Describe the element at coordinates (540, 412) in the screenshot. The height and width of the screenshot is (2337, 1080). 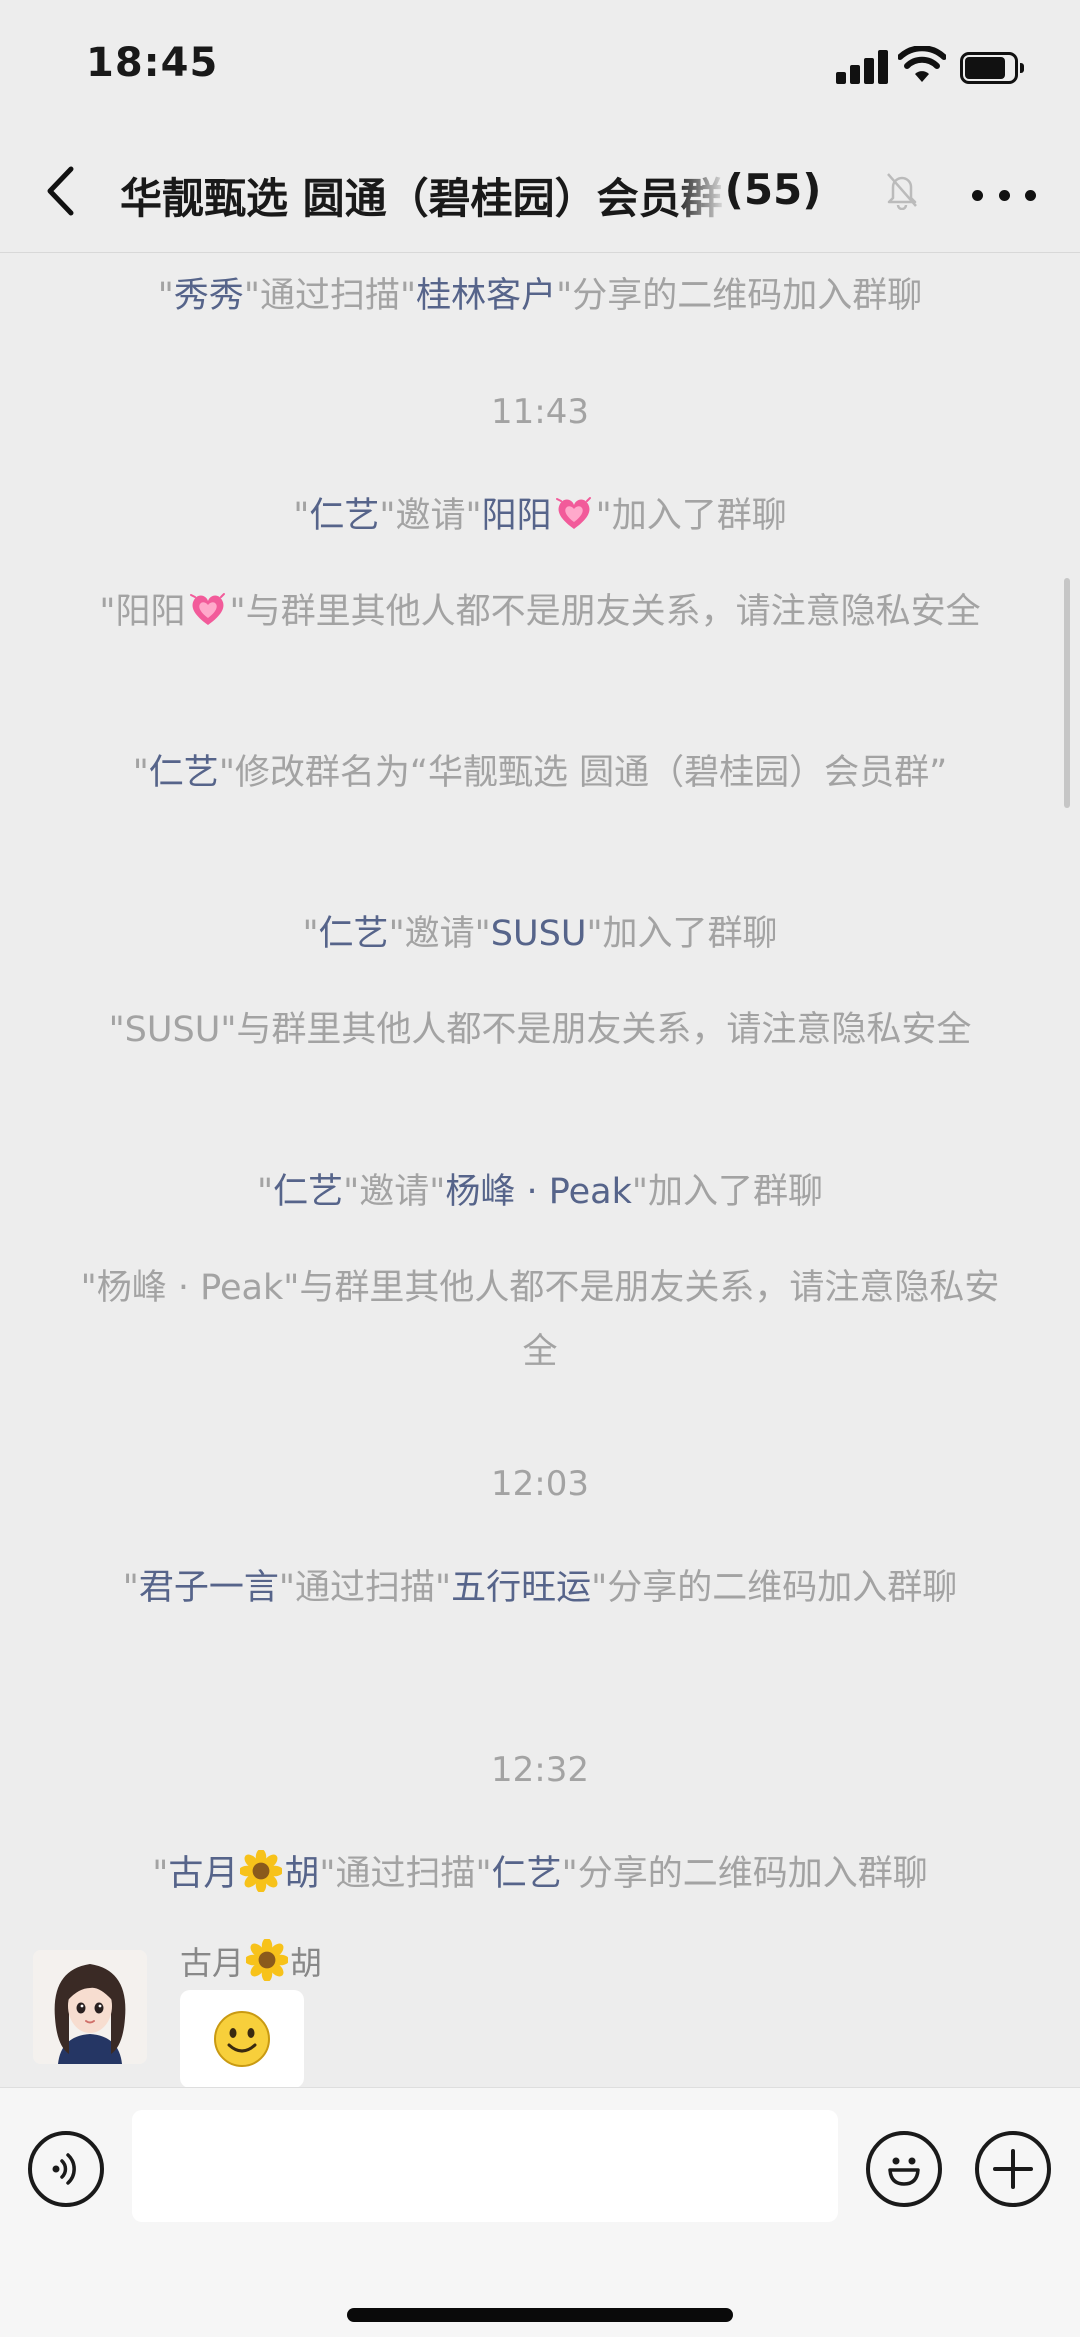
I see `timestamp: 11:43` at that location.